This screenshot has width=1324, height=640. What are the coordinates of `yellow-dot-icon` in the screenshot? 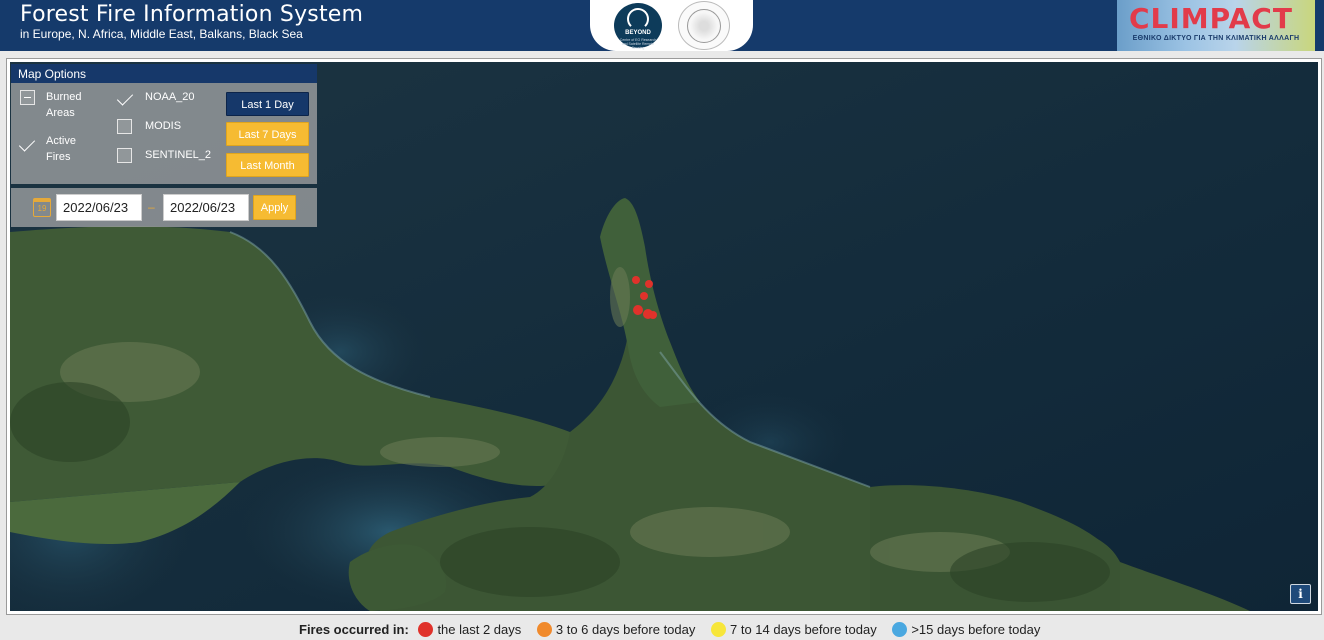 It's located at (718, 629).